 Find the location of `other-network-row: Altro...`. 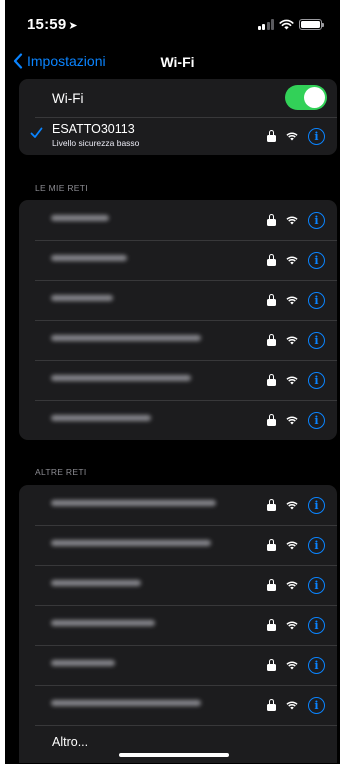

other-network-row: Altro... is located at coordinates (178, 744).